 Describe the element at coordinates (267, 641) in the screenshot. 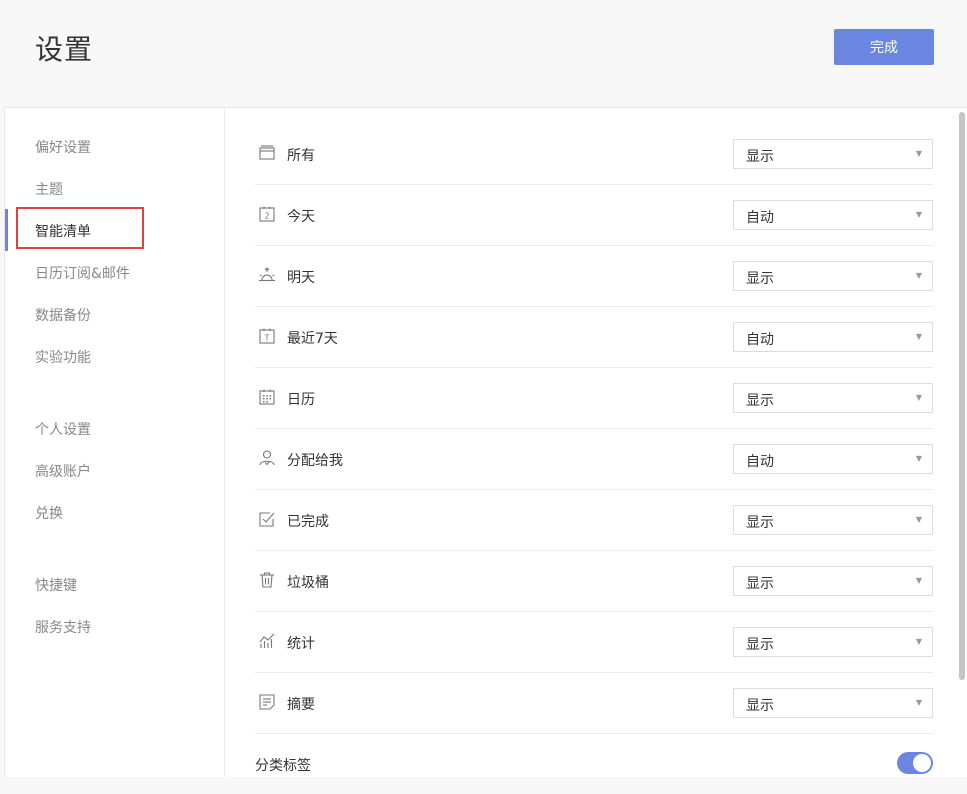

I see `statistics-icon` at that location.